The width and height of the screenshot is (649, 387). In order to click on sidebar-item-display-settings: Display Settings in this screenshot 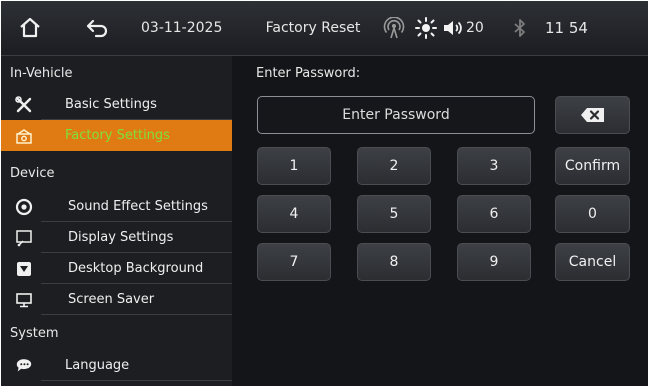, I will do `click(116, 237)`.